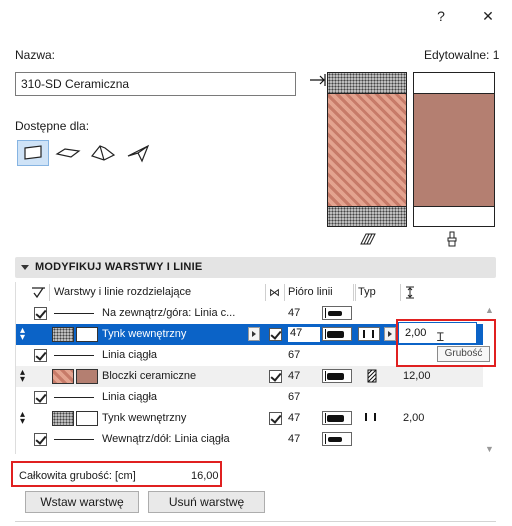 The height and width of the screenshot is (526, 512). I want to click on name-label: Nazwa:, so click(35, 55).